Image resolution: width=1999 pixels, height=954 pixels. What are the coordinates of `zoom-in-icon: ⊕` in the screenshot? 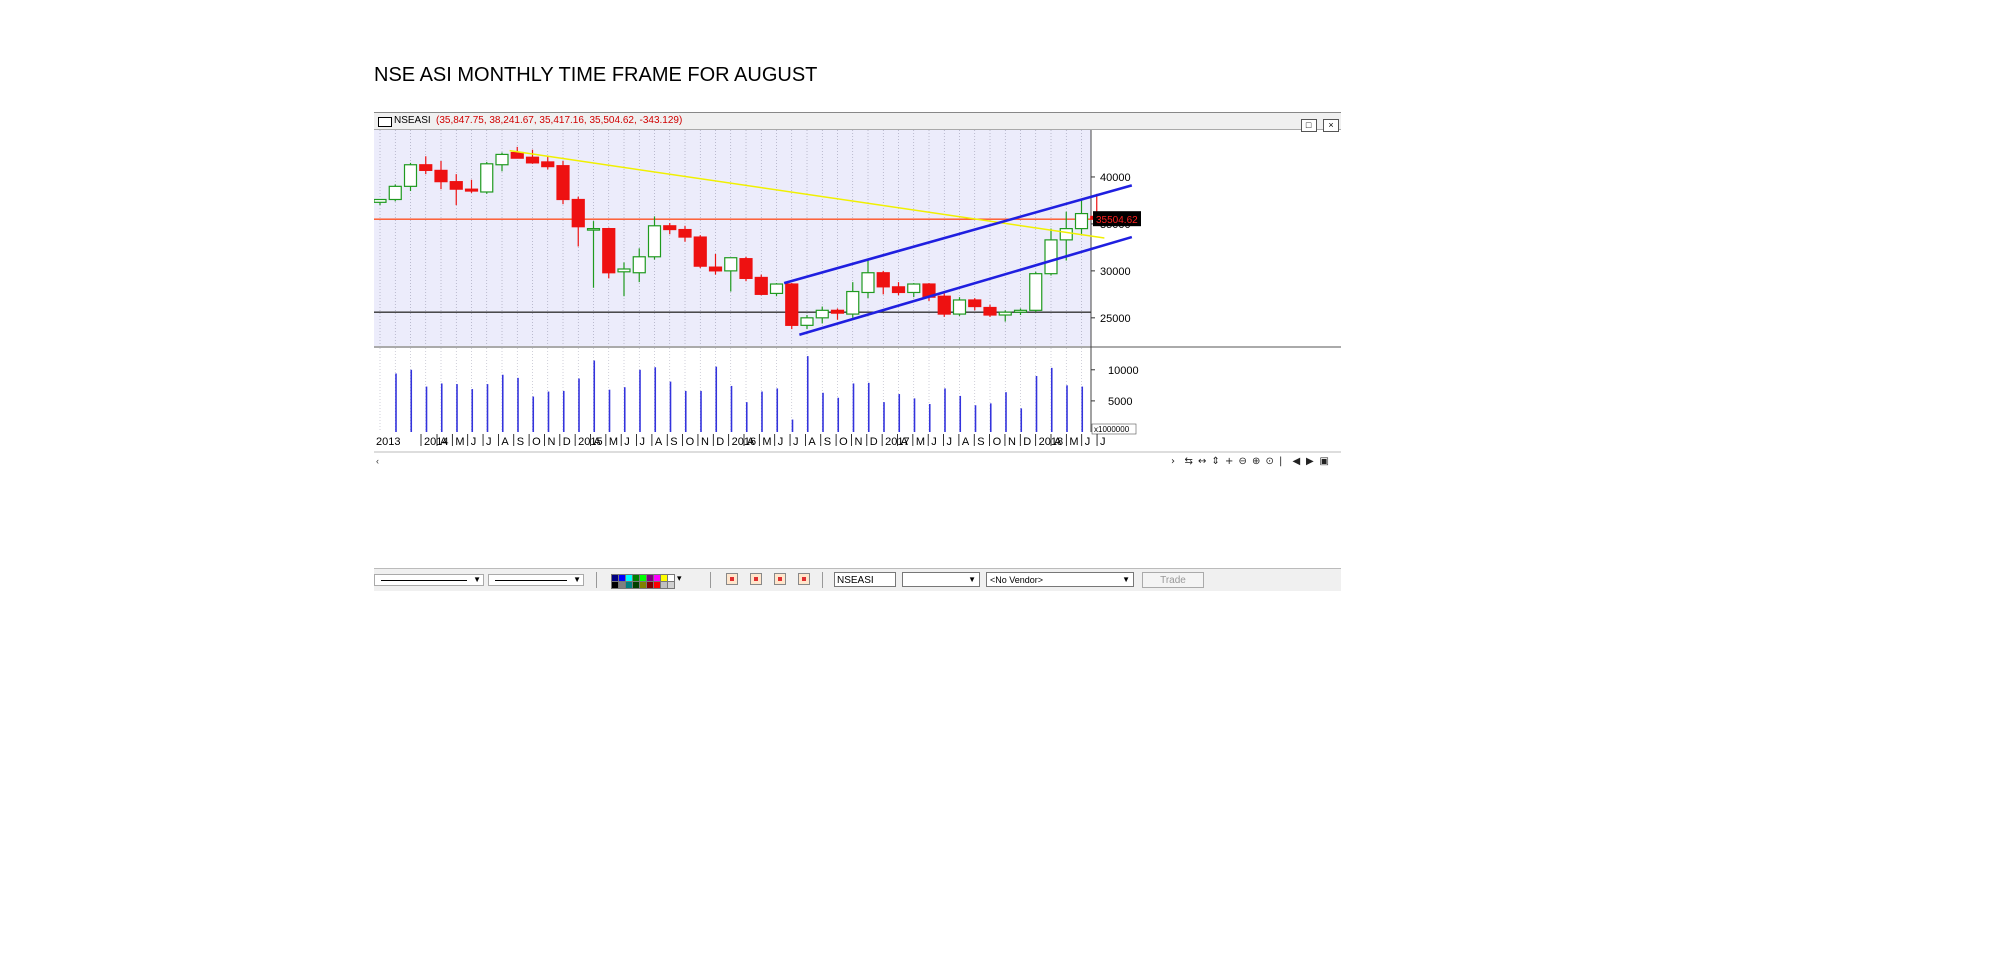 It's located at (1256, 461).